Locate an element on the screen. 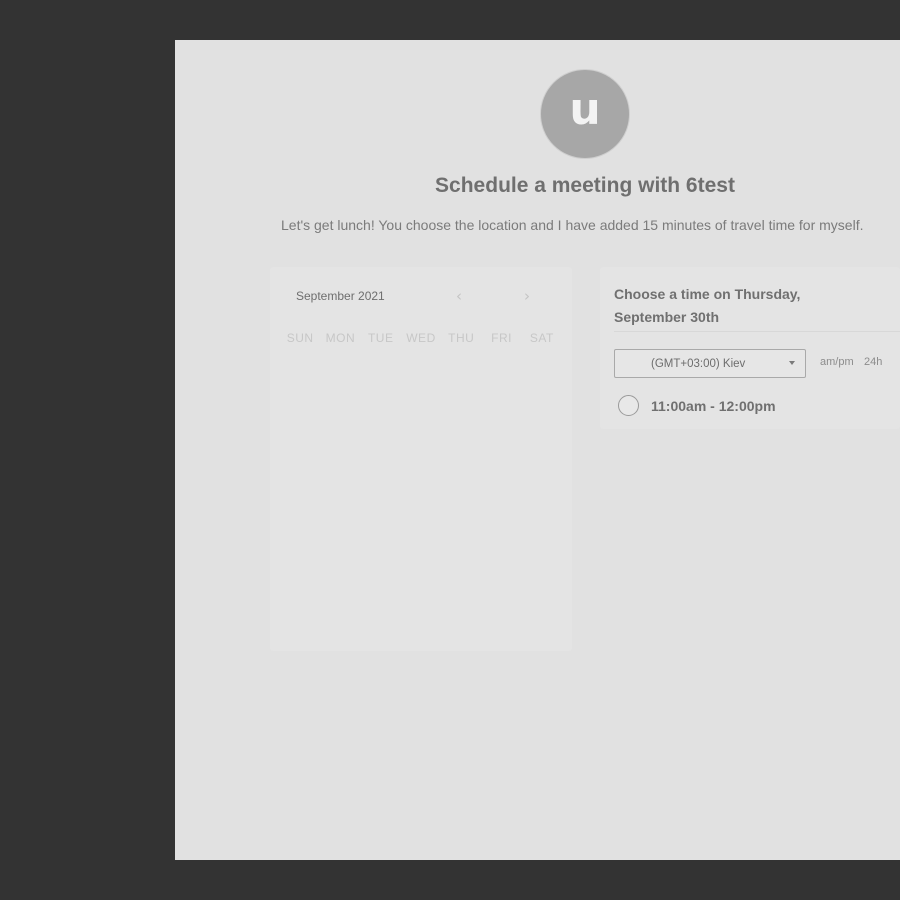 The height and width of the screenshot is (900, 900). timezone-select: (GMT+03:00) Kiev is located at coordinates (710, 363).